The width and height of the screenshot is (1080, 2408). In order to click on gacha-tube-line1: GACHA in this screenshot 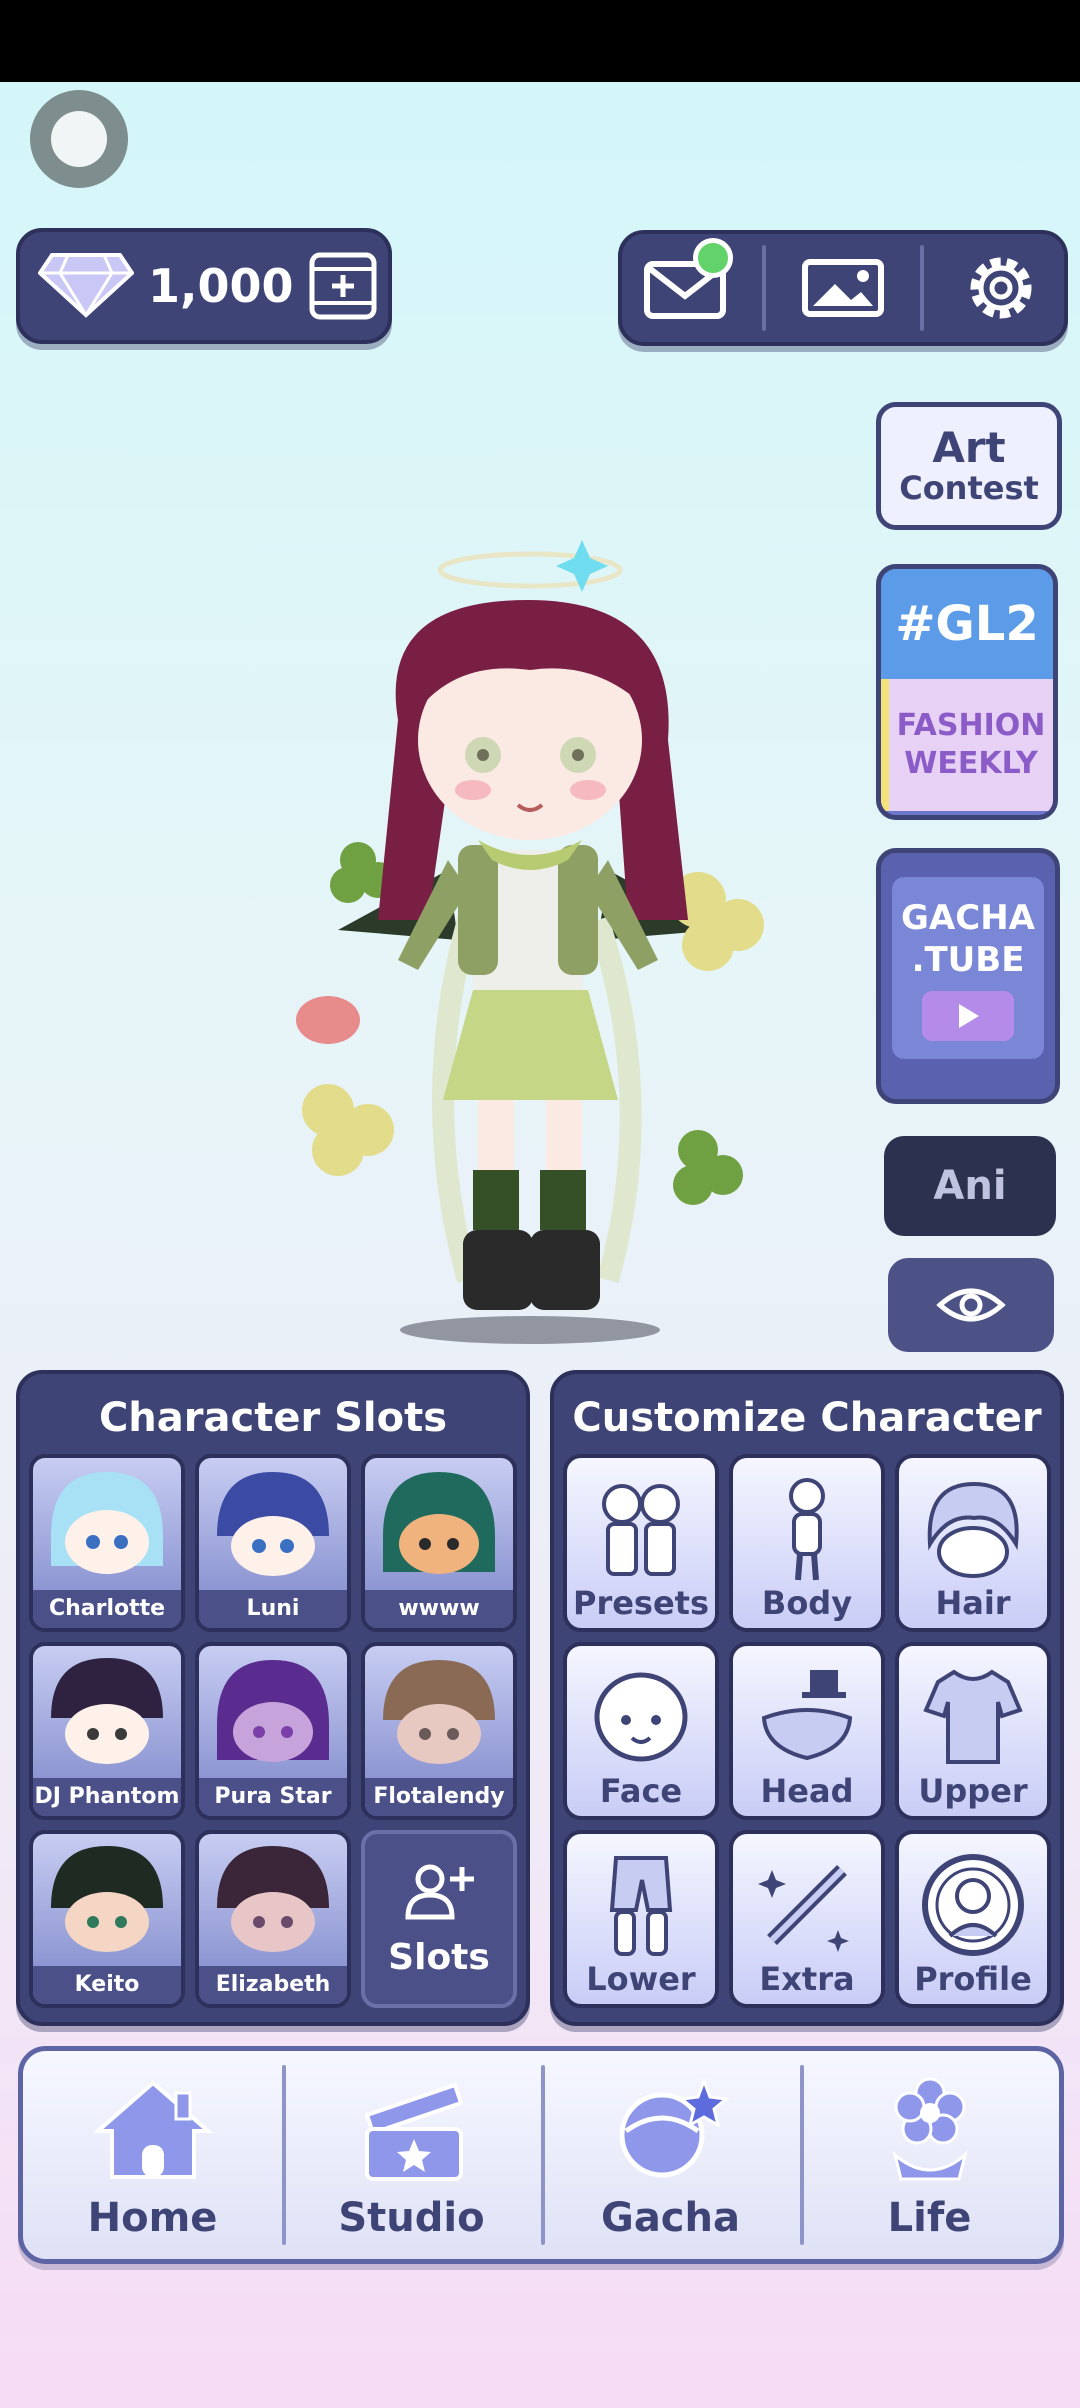, I will do `click(968, 918)`.